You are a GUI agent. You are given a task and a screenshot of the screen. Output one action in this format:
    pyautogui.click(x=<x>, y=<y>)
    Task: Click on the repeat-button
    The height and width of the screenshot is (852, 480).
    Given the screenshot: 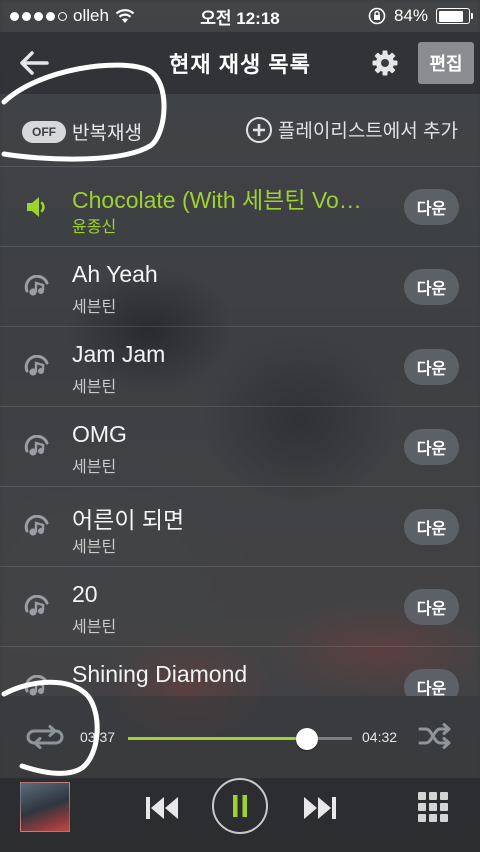 What is the action you would take?
    pyautogui.click(x=45, y=737)
    